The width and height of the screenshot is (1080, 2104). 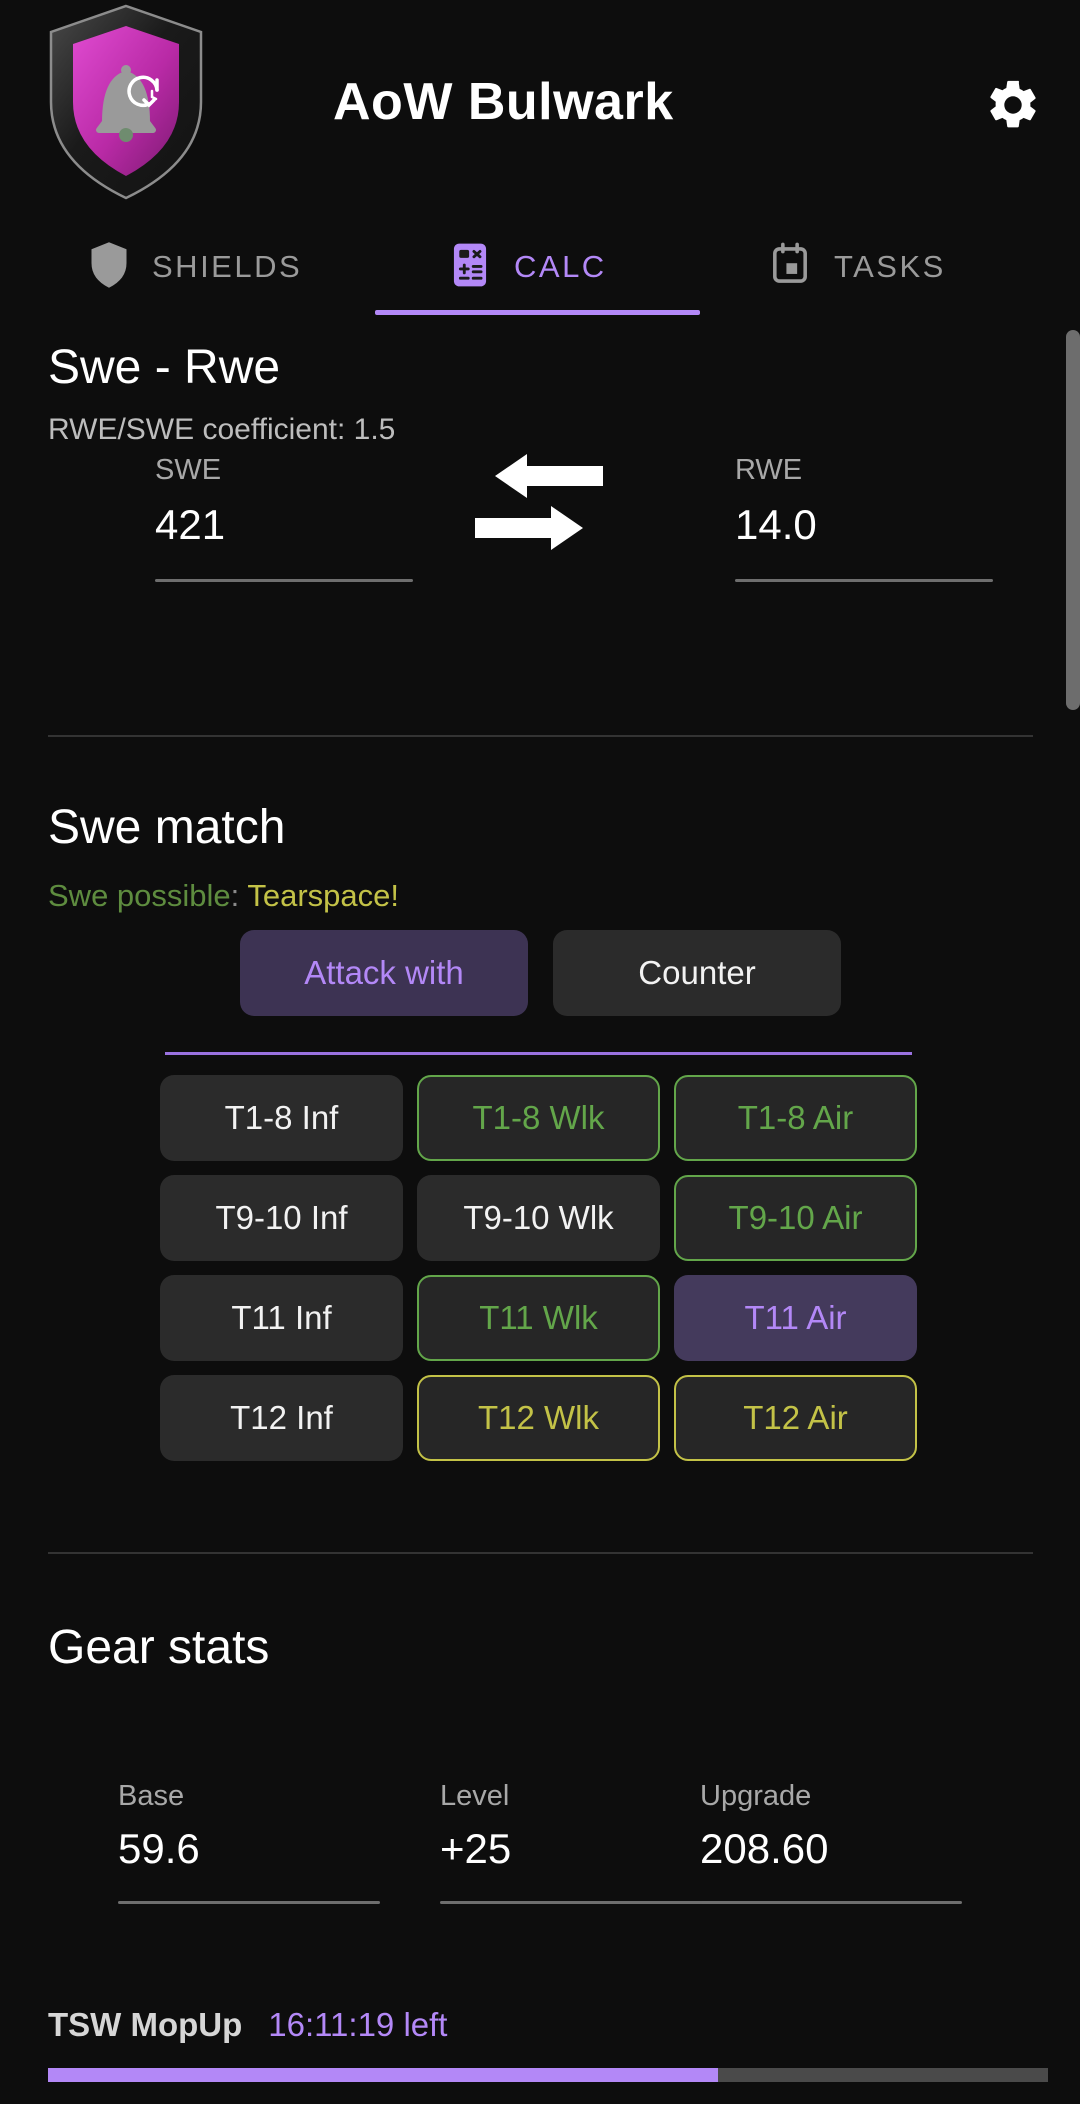 What do you see at coordinates (697, 973) in the screenshot?
I see `mode-counter-button: Counter` at bounding box center [697, 973].